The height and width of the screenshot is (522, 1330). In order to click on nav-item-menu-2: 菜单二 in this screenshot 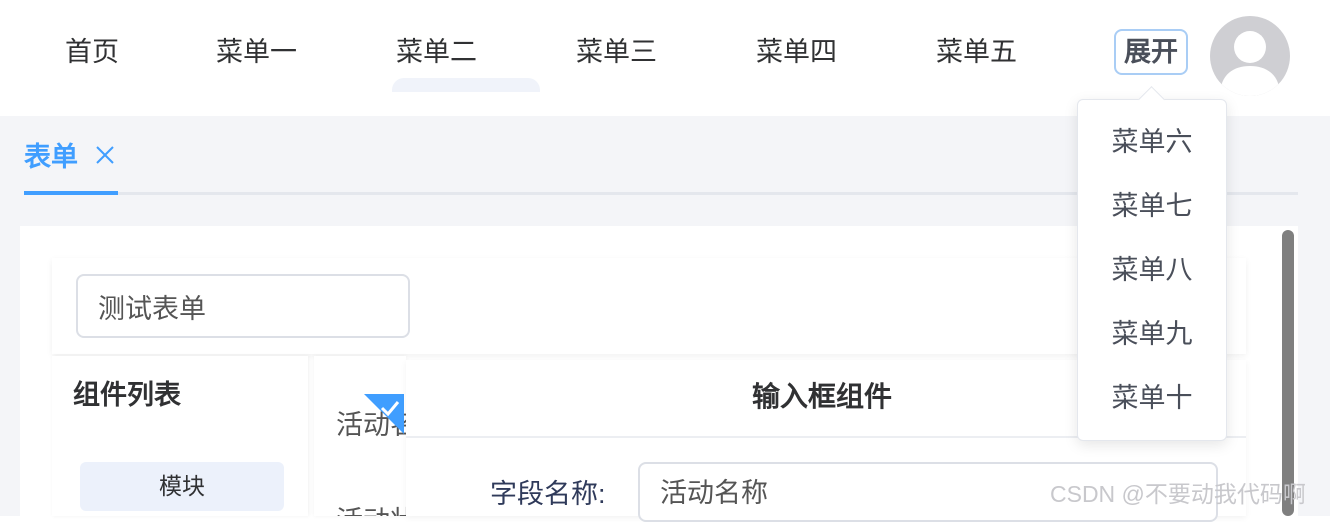, I will do `click(436, 52)`.